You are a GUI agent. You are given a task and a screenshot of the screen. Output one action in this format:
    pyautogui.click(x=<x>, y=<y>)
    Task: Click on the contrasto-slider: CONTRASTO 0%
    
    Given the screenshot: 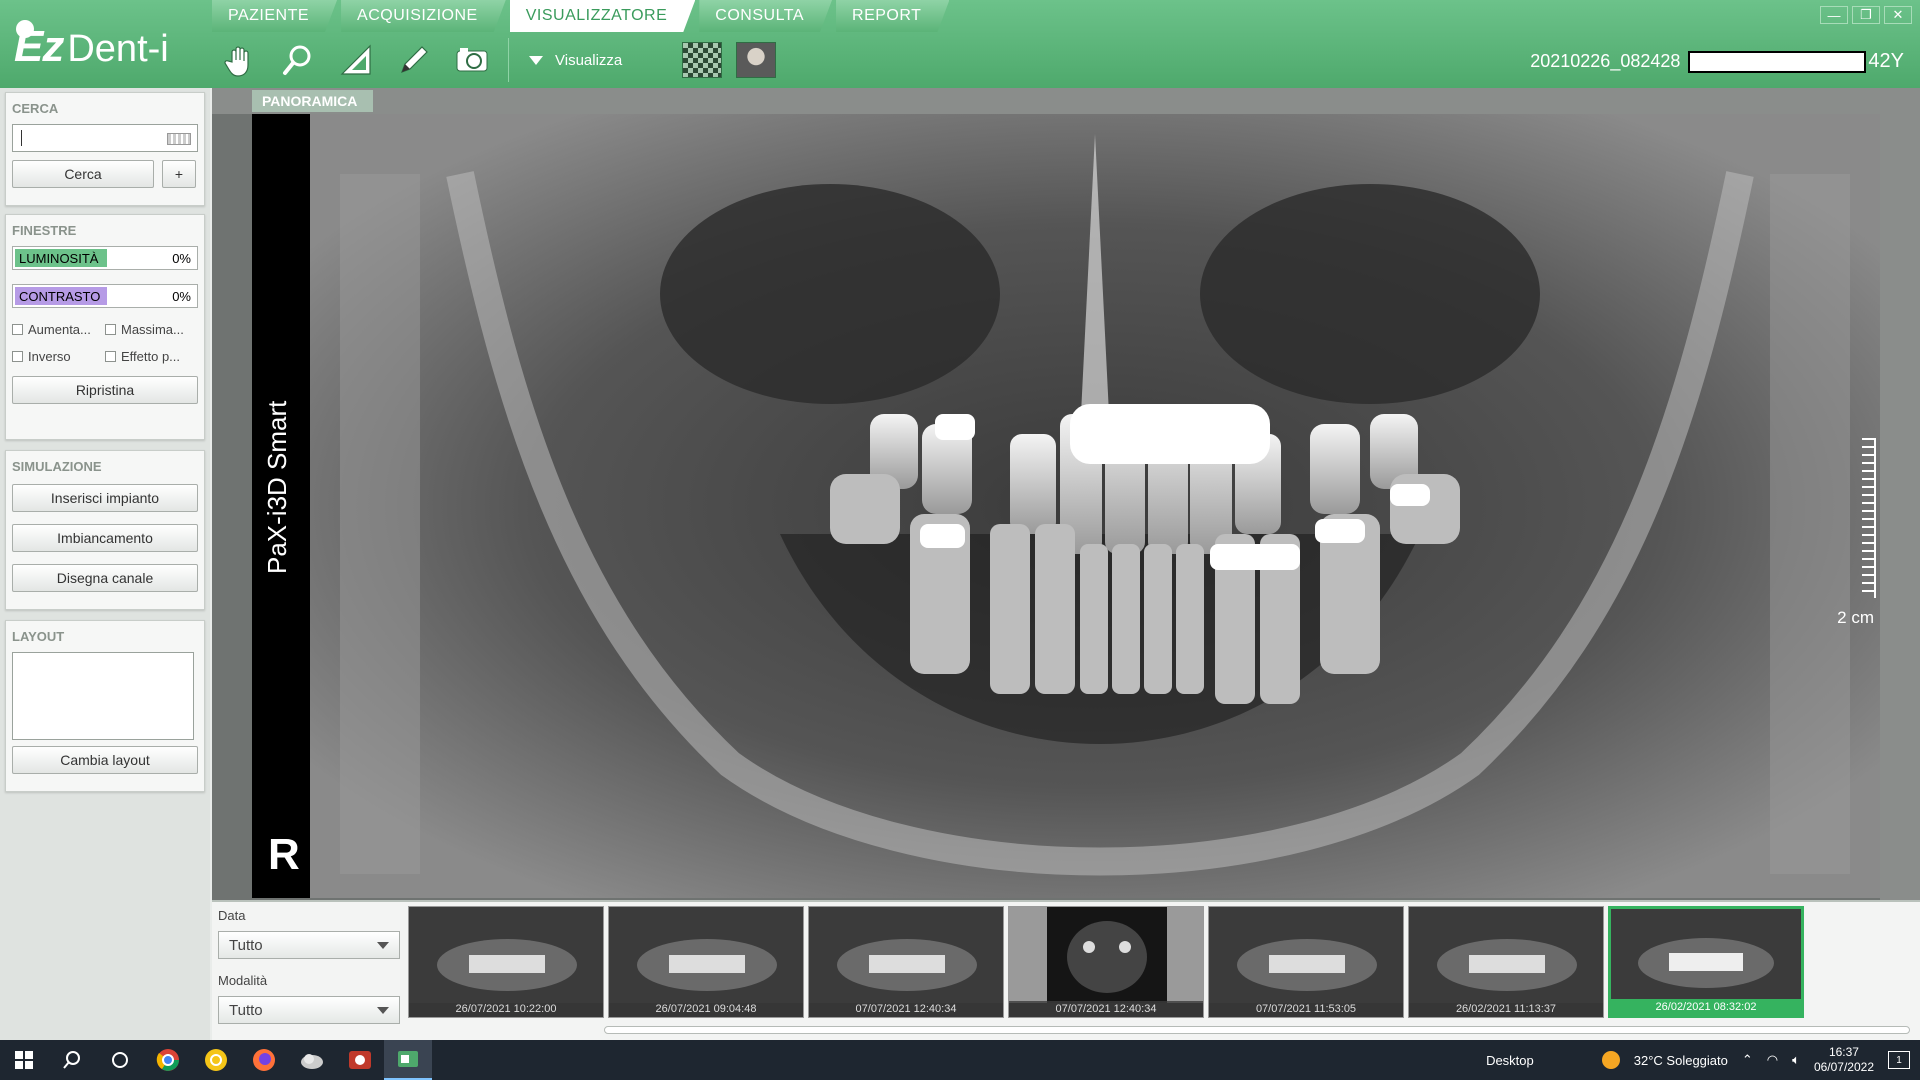 What is the action you would take?
    pyautogui.click(x=105, y=296)
    